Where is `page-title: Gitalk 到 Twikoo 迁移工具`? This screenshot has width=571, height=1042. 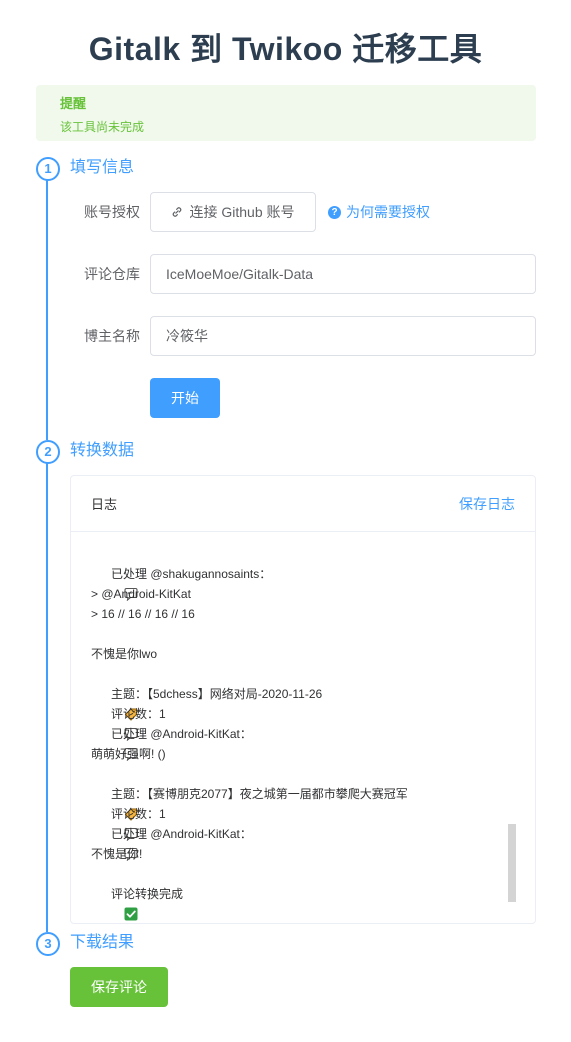
page-title: Gitalk 到 Twikoo 迁移工具 is located at coordinates (285, 49).